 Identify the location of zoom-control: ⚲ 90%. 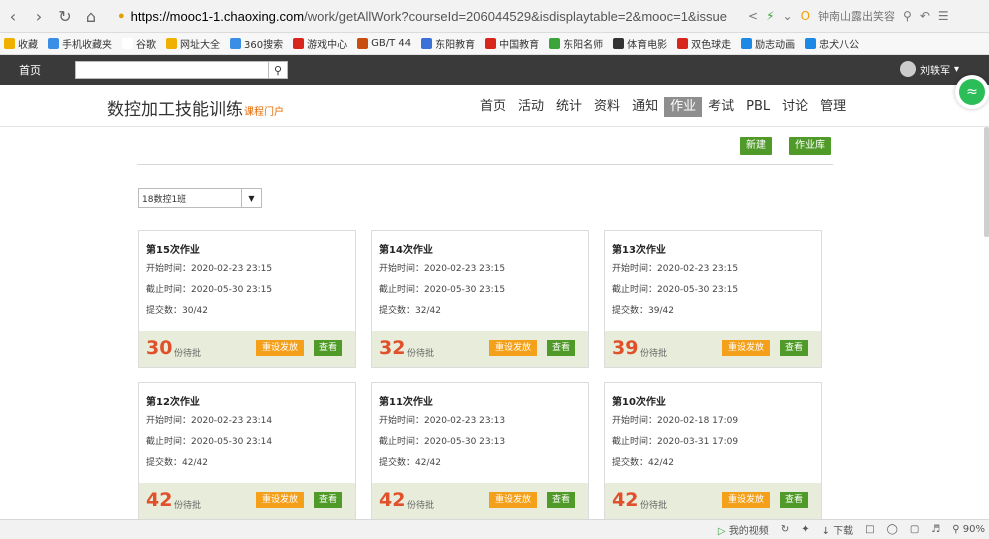
(968, 529).